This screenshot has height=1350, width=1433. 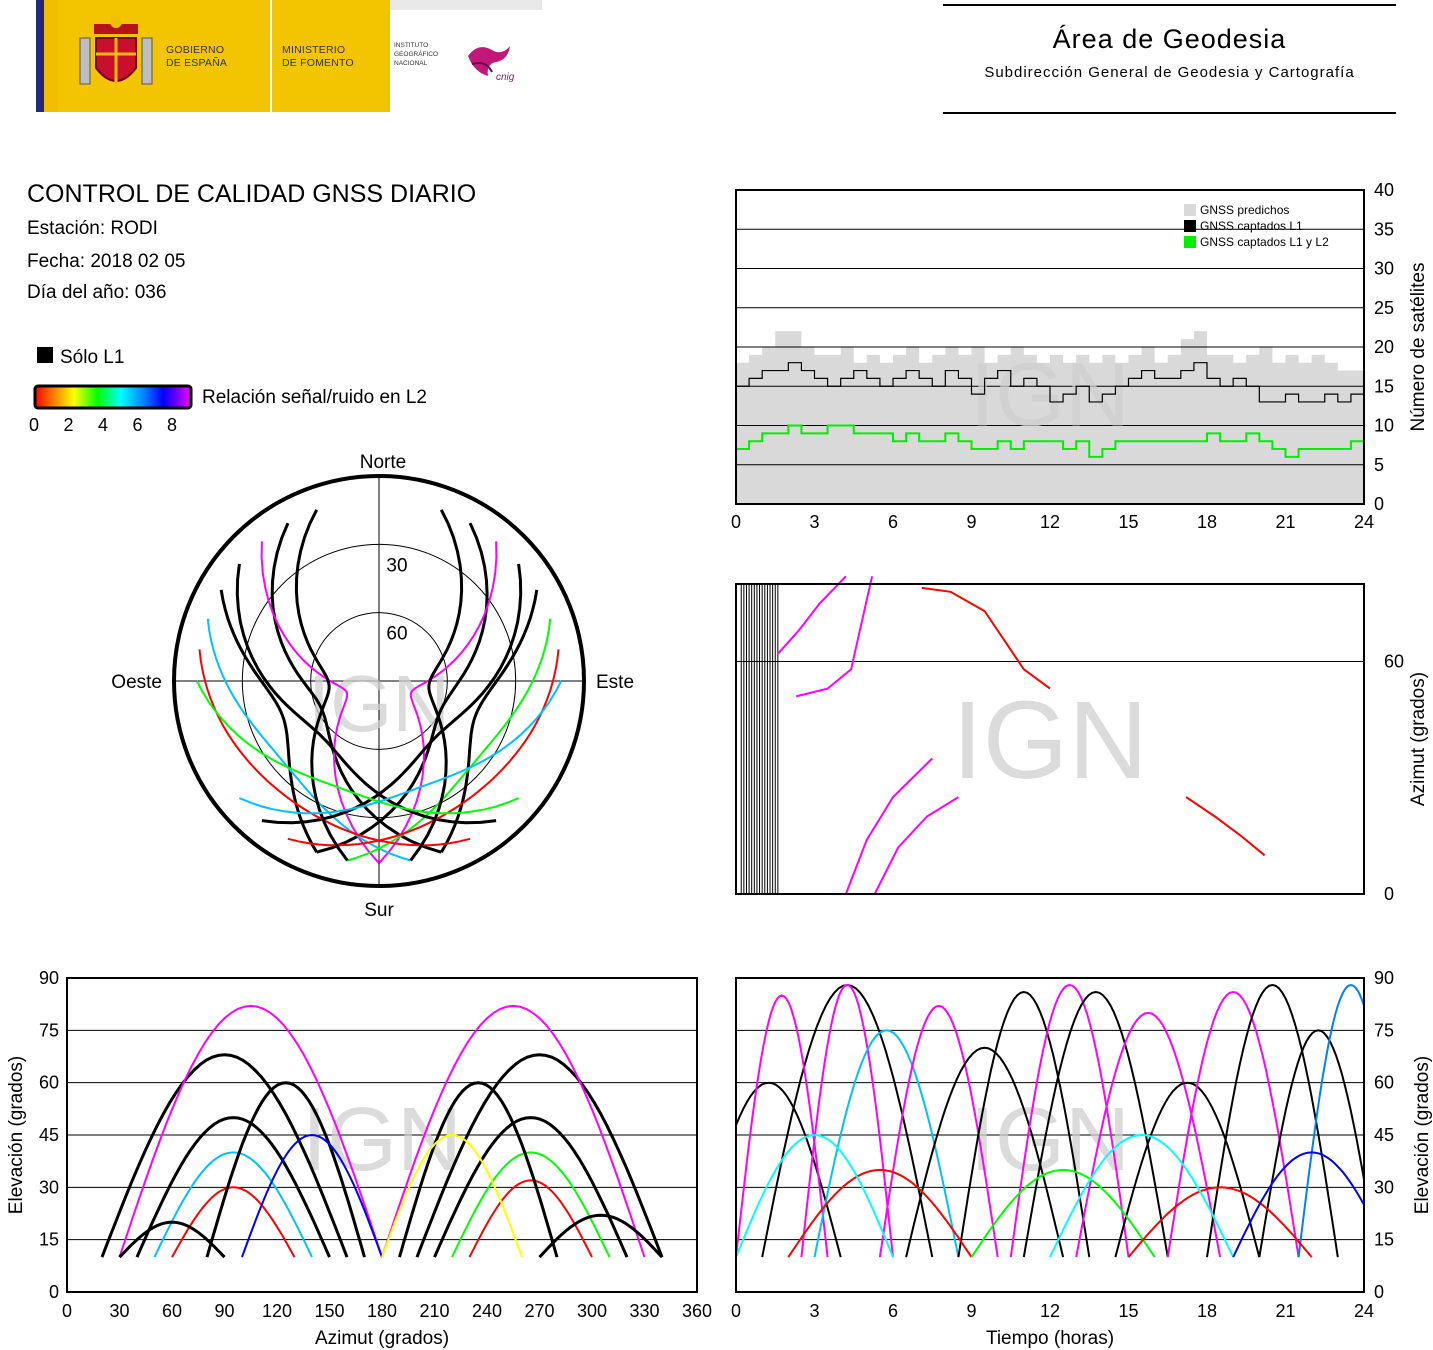 I want to click on east-label: Este, so click(x=615, y=682).